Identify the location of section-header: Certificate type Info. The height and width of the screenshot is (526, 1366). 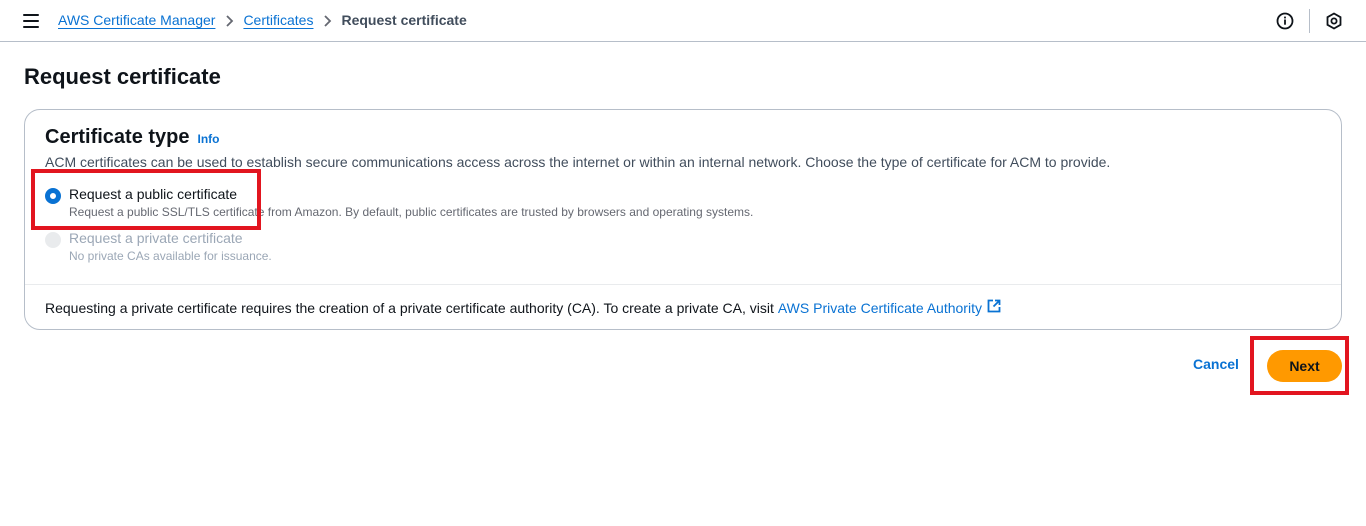
(132, 137).